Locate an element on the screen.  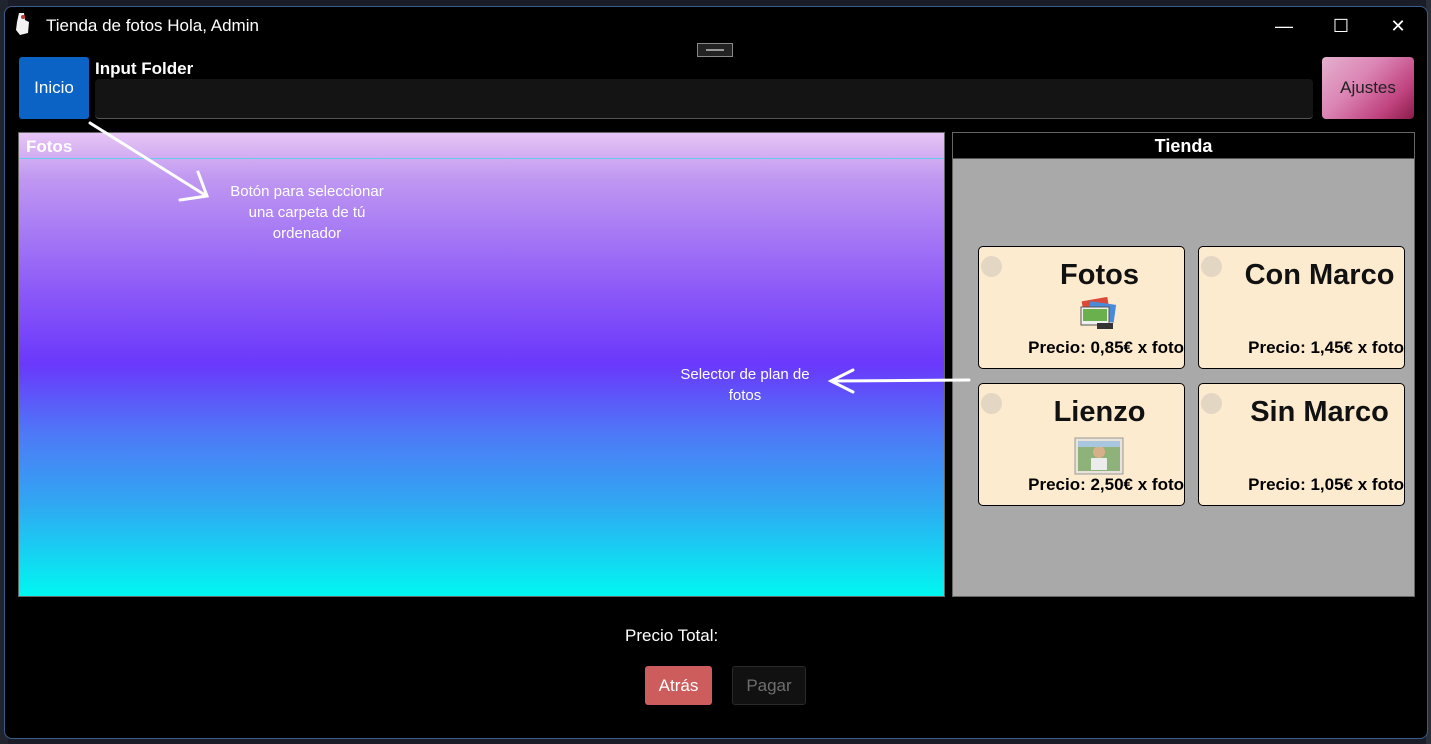
window-title: Tienda de fotos Hola, Admin is located at coordinates (152, 25).